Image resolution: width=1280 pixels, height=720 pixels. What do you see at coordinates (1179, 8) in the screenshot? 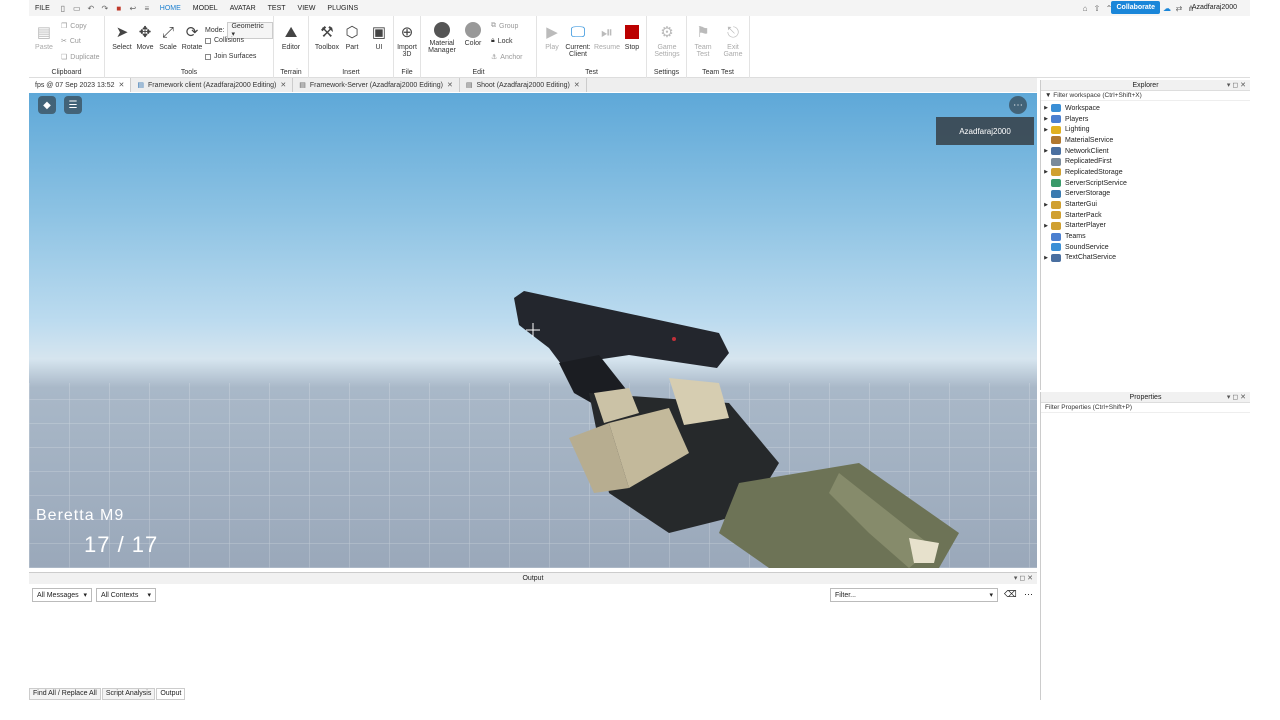
I see `sync-icon: ⇄` at bounding box center [1179, 8].